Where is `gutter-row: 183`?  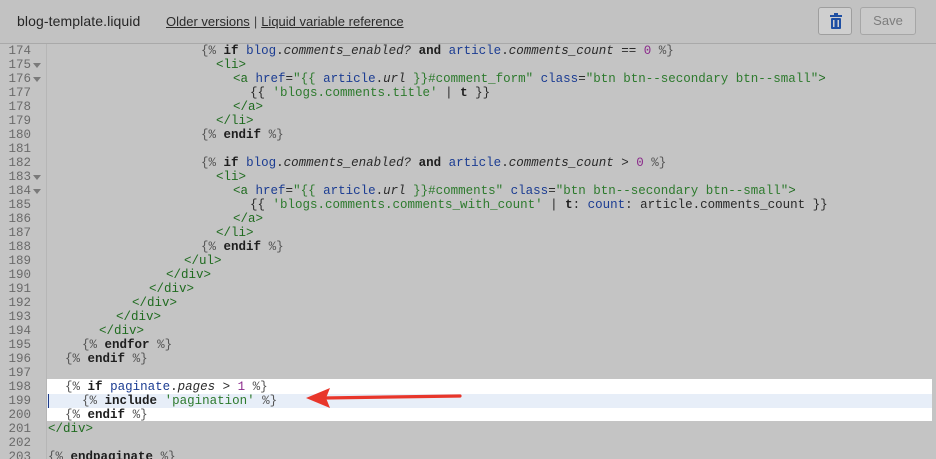
gutter-row: 183 is located at coordinates (24, 177).